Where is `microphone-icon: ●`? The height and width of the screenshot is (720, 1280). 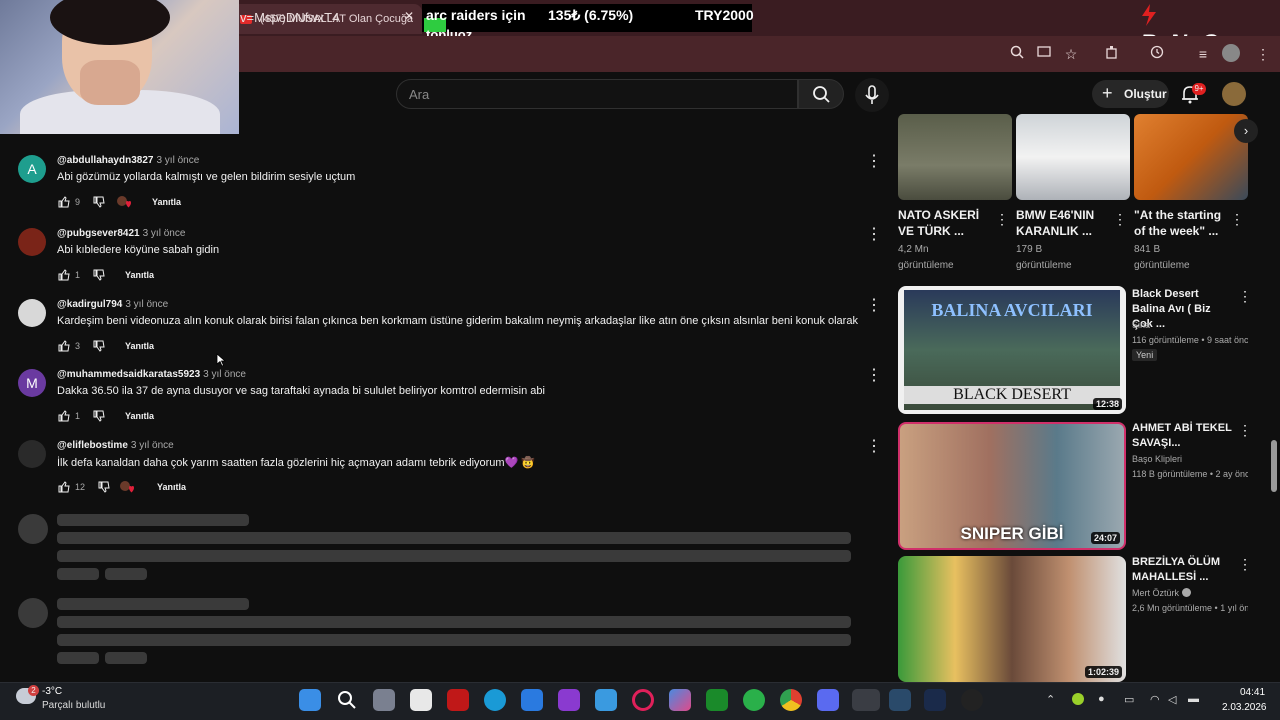 microphone-icon: ● is located at coordinates (1101, 699).